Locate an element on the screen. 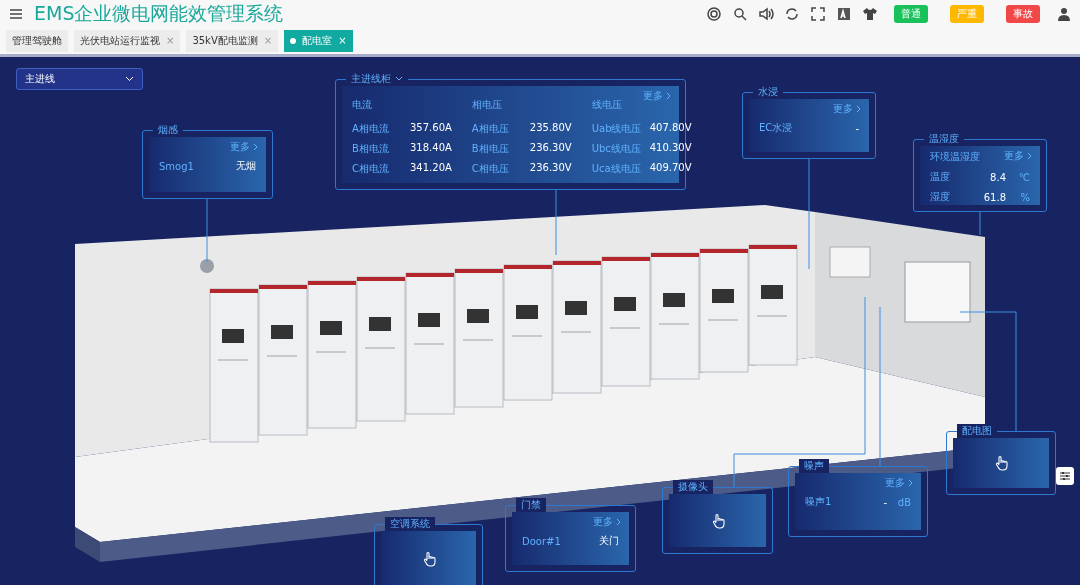 This screenshot has height=585, width=1080. hand-pointer-icon is located at coordinates (1001, 463).